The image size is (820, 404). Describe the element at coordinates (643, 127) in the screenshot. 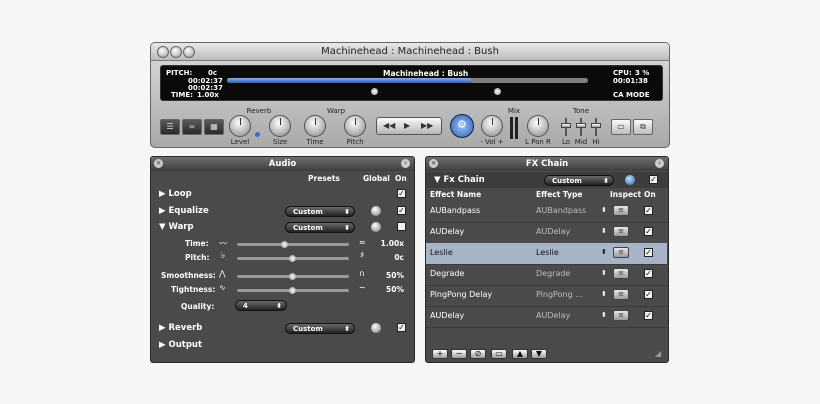

I see `fullscreen-button: ⧉` at that location.